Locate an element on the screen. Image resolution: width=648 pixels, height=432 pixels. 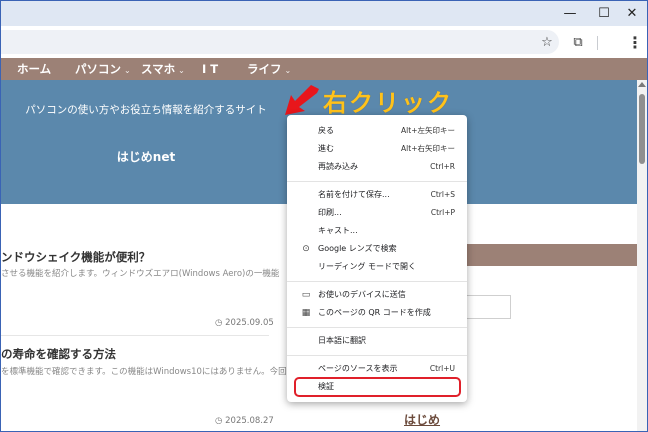
post-title-link: ンドウシェイク機能が便利？ is located at coordinates (75, 257).